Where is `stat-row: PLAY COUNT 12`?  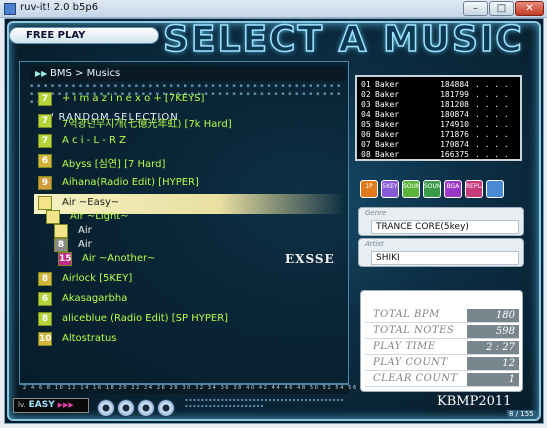 stat-row: PLAY COUNT 12 is located at coordinates (442, 364).